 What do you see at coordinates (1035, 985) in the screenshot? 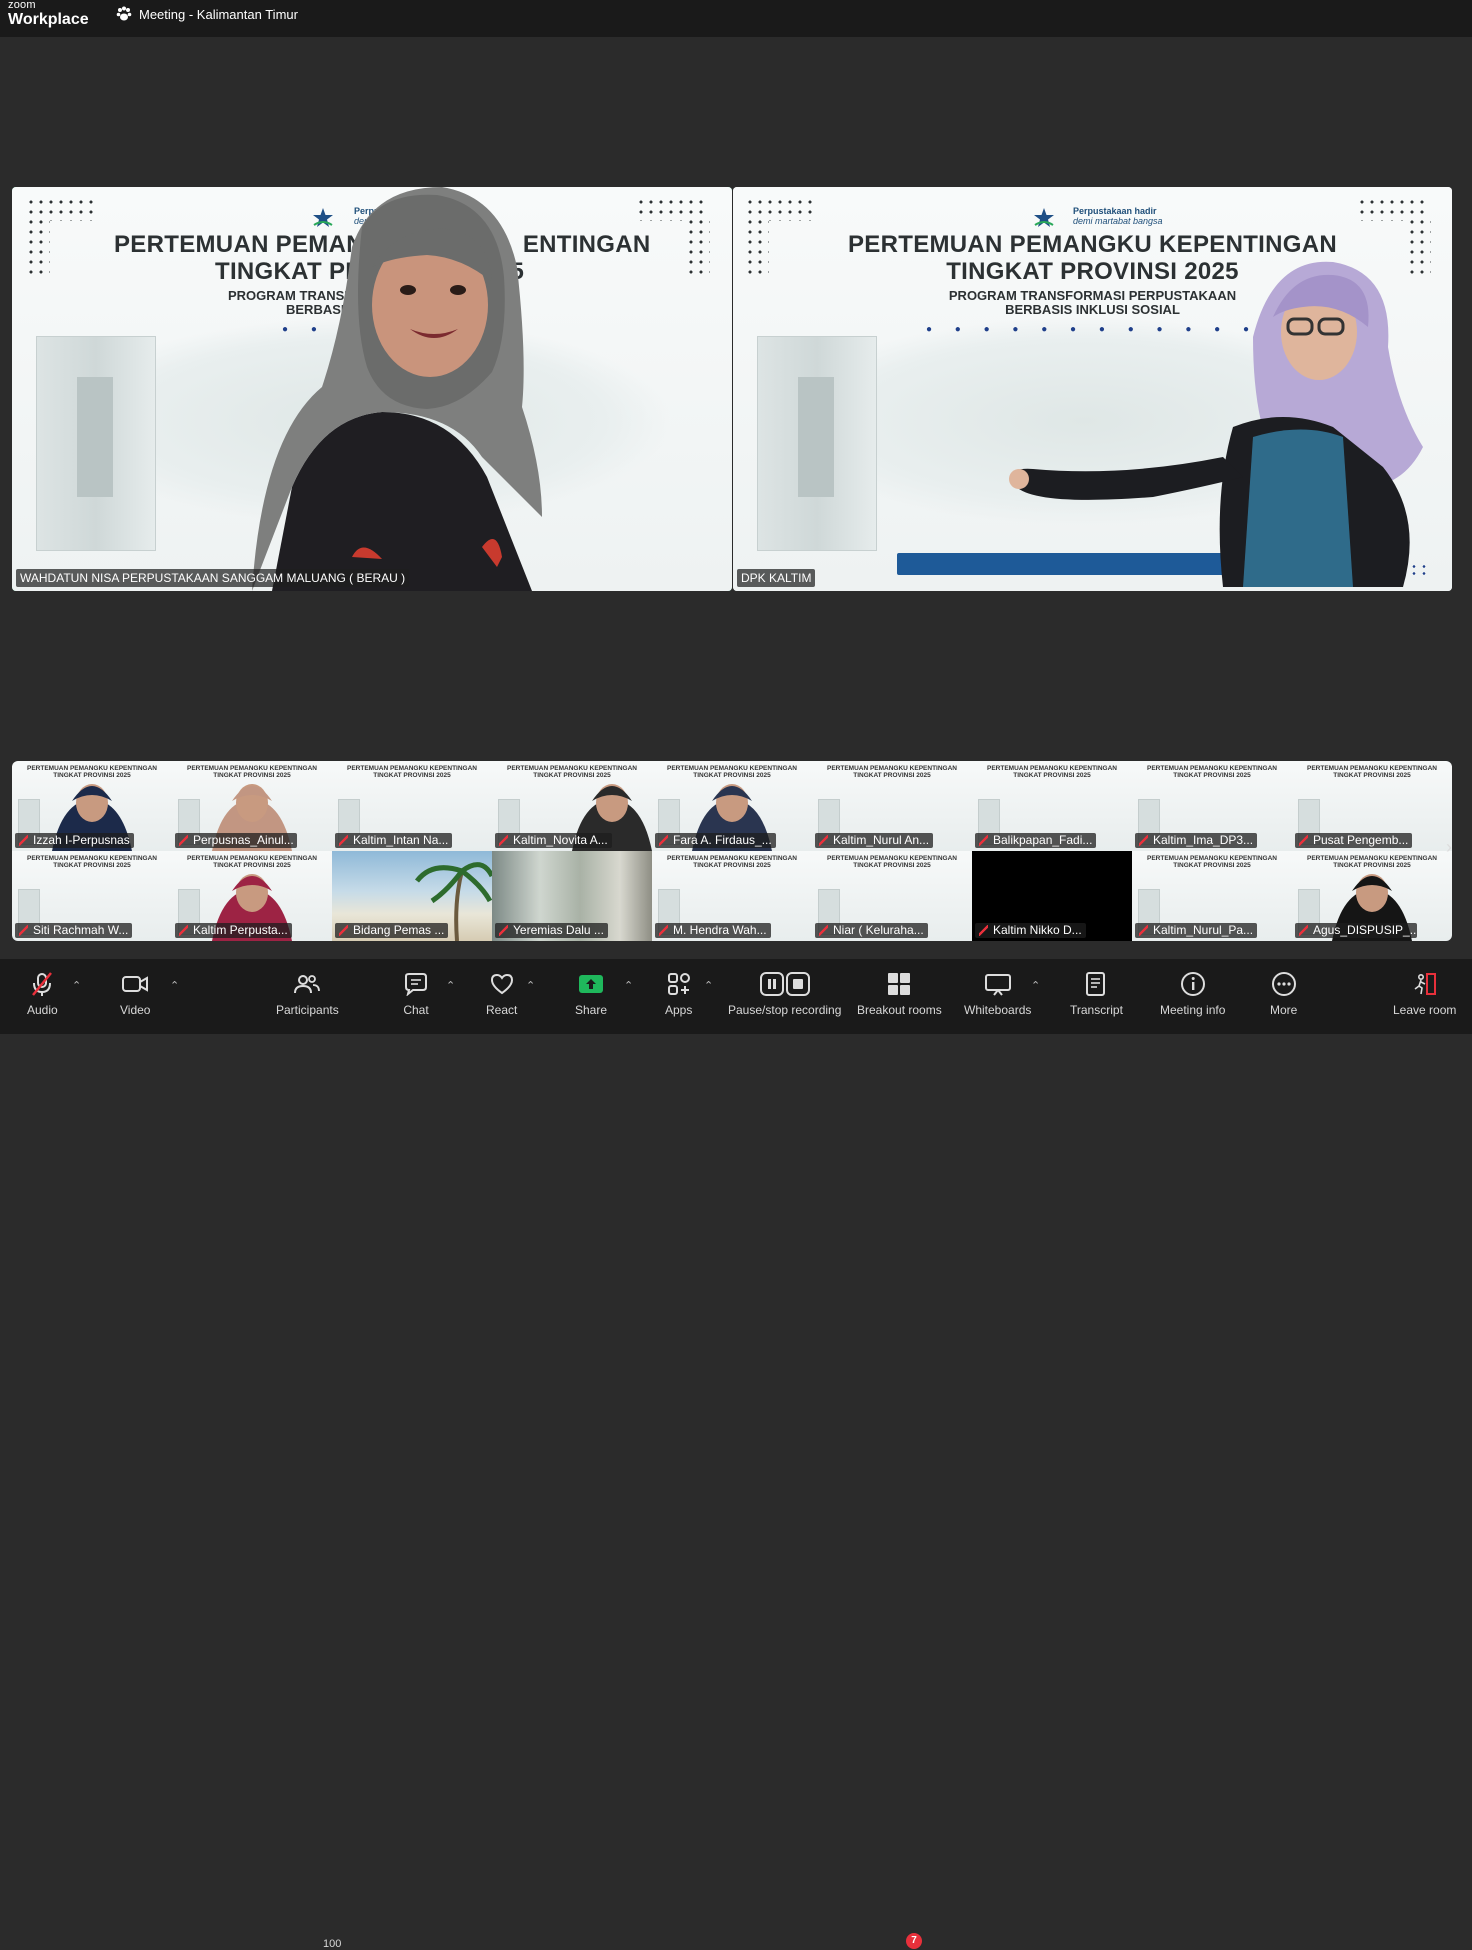
I see `whiteboards-options-caret: ⌃` at bounding box center [1035, 985].